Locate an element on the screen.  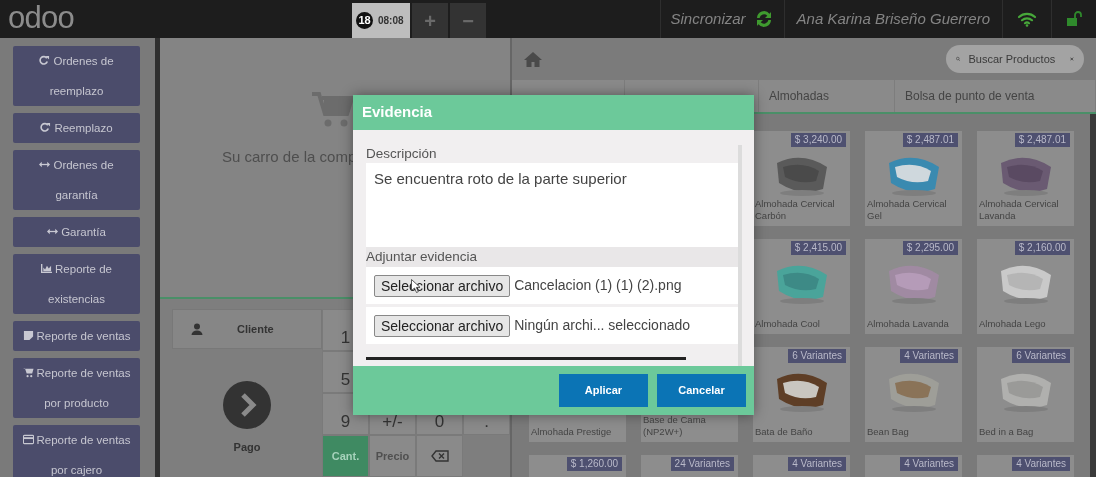
file-name: Ningún archi... seleccionado is located at coordinates (602, 325).